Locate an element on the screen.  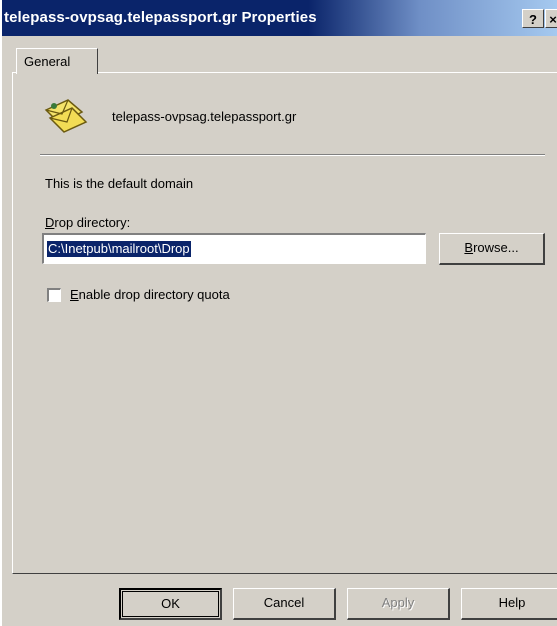
drop-directory-accel: D is located at coordinates (50, 222).